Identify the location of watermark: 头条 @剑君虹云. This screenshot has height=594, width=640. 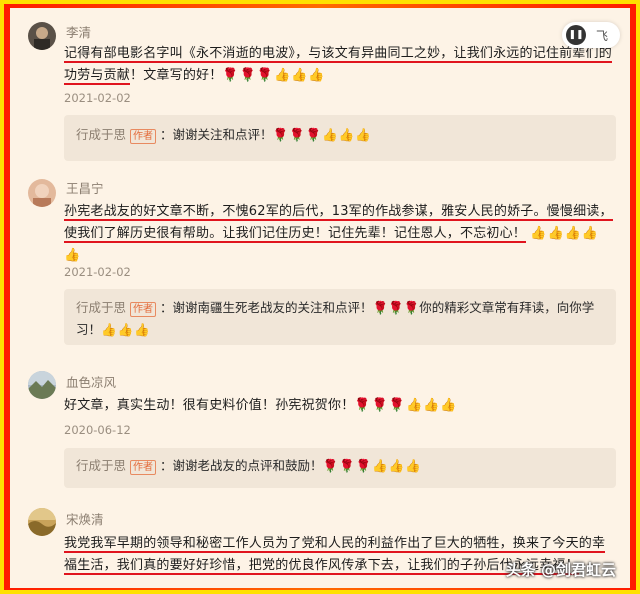
(560, 570).